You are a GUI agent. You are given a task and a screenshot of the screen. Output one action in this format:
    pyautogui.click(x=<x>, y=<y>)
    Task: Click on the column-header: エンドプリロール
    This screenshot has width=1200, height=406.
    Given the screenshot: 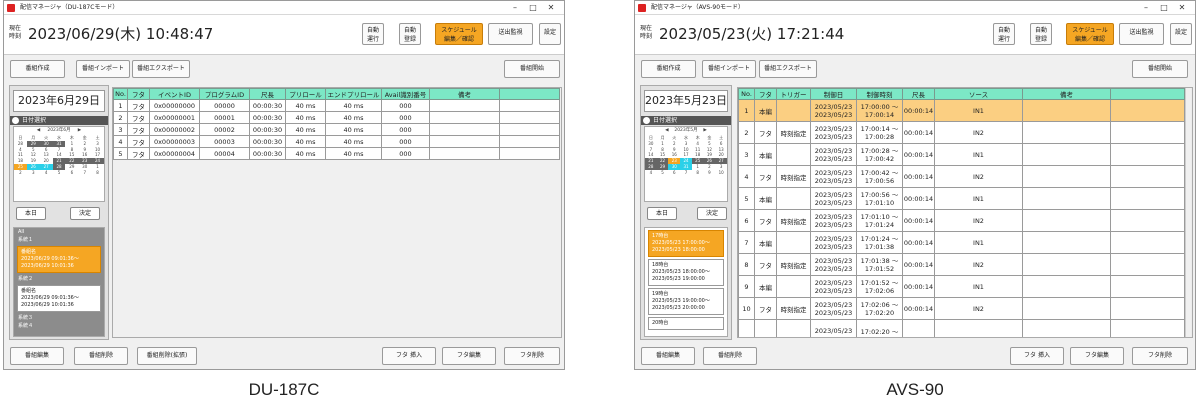 What is the action you would take?
    pyautogui.click(x=353, y=94)
    